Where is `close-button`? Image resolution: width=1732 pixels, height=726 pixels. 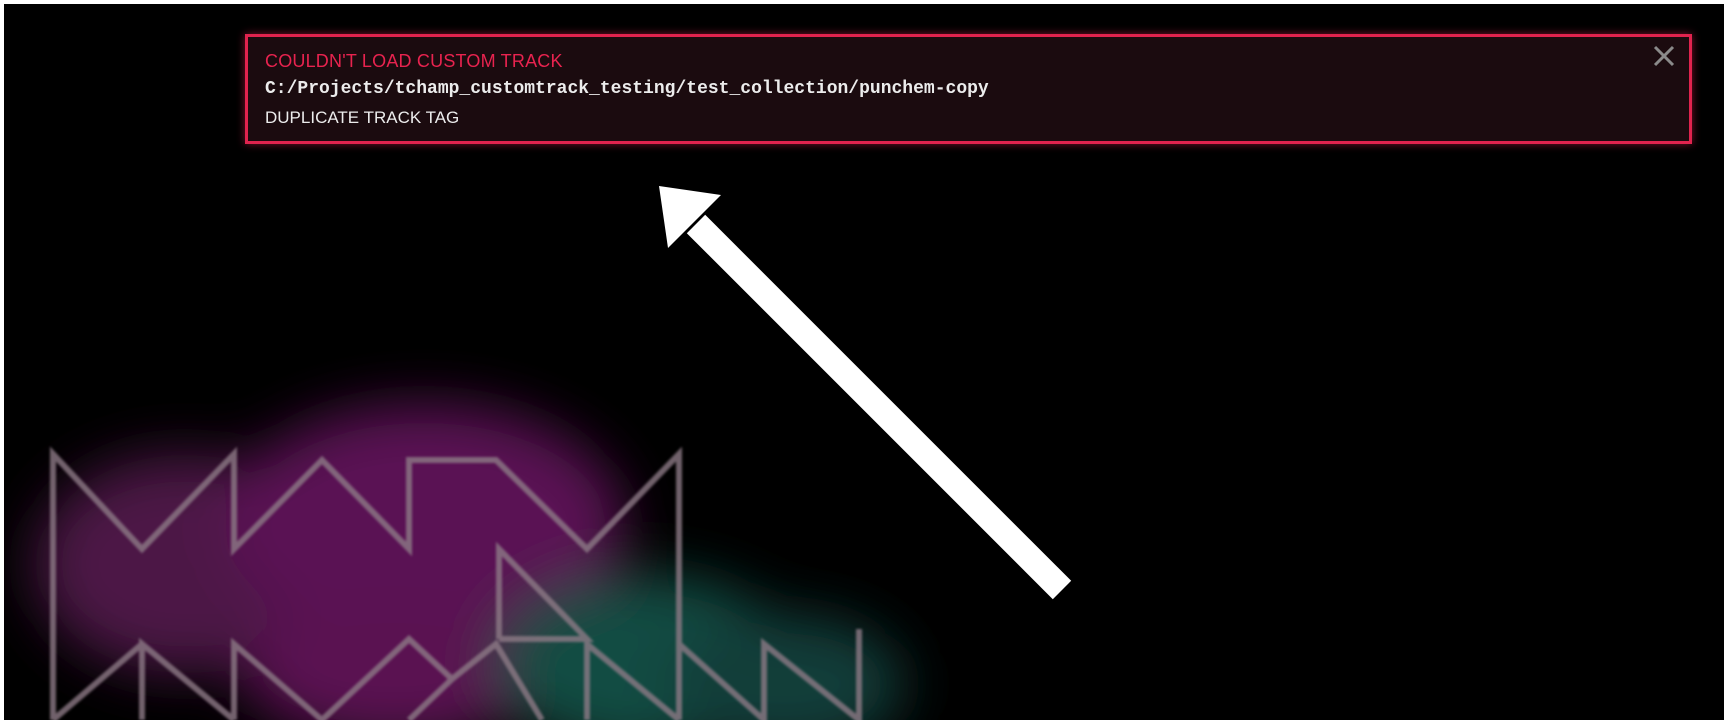
close-button is located at coordinates (1664, 56).